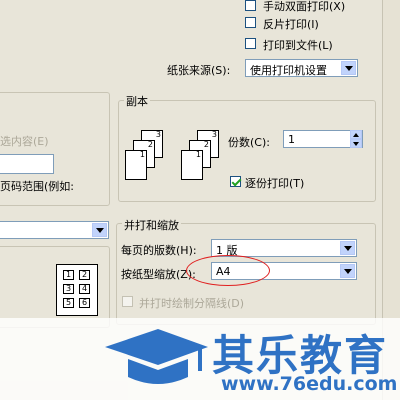 This screenshot has height=400, width=400. I want to click on print-to-file-label: 打印到文件(L), so click(298, 45).